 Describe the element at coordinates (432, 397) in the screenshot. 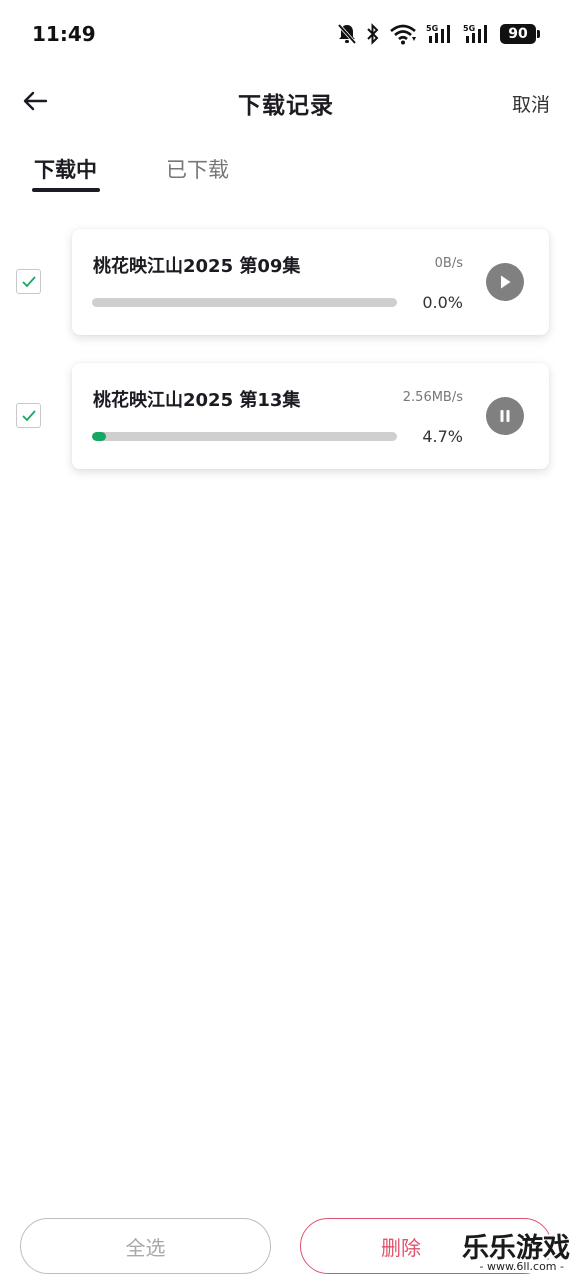

I see `download-speed: 2.56MB/s` at that location.